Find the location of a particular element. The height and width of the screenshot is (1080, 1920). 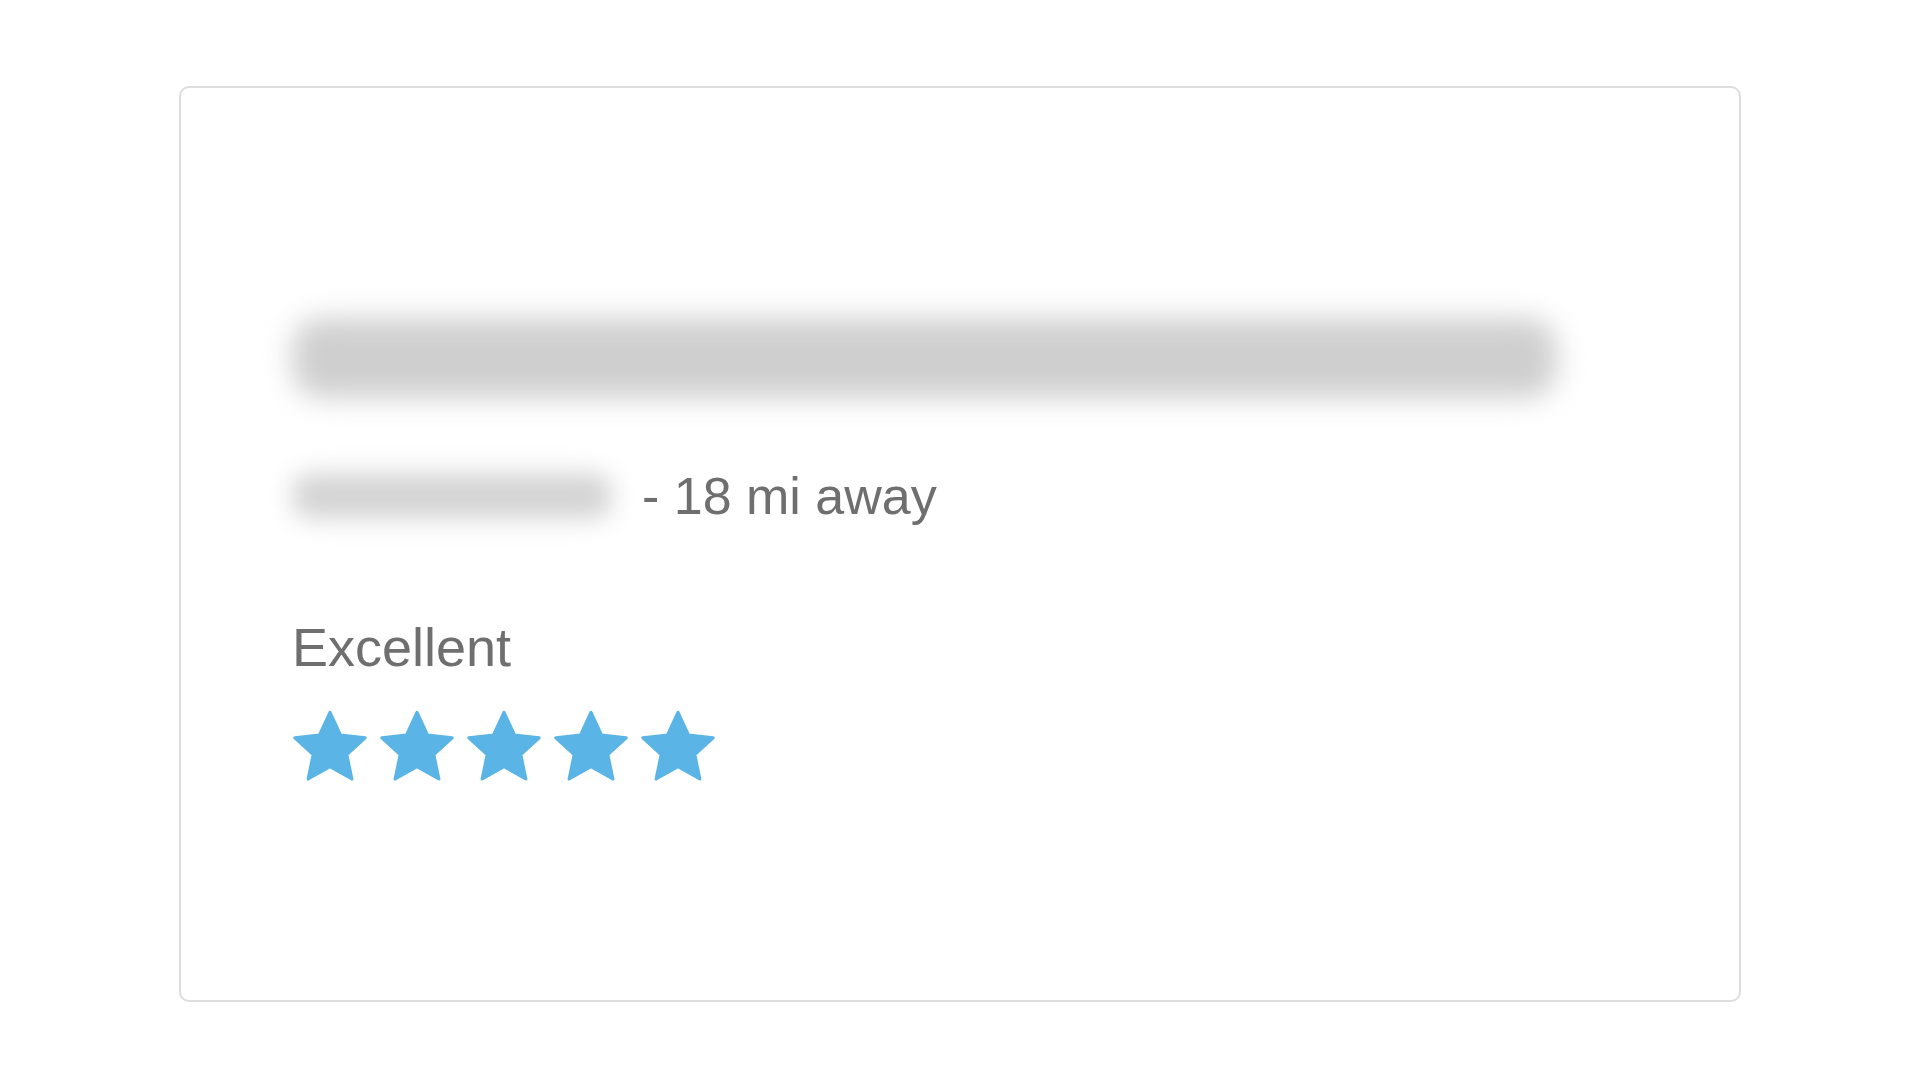

rating-label: Excellent is located at coordinates (402, 647).